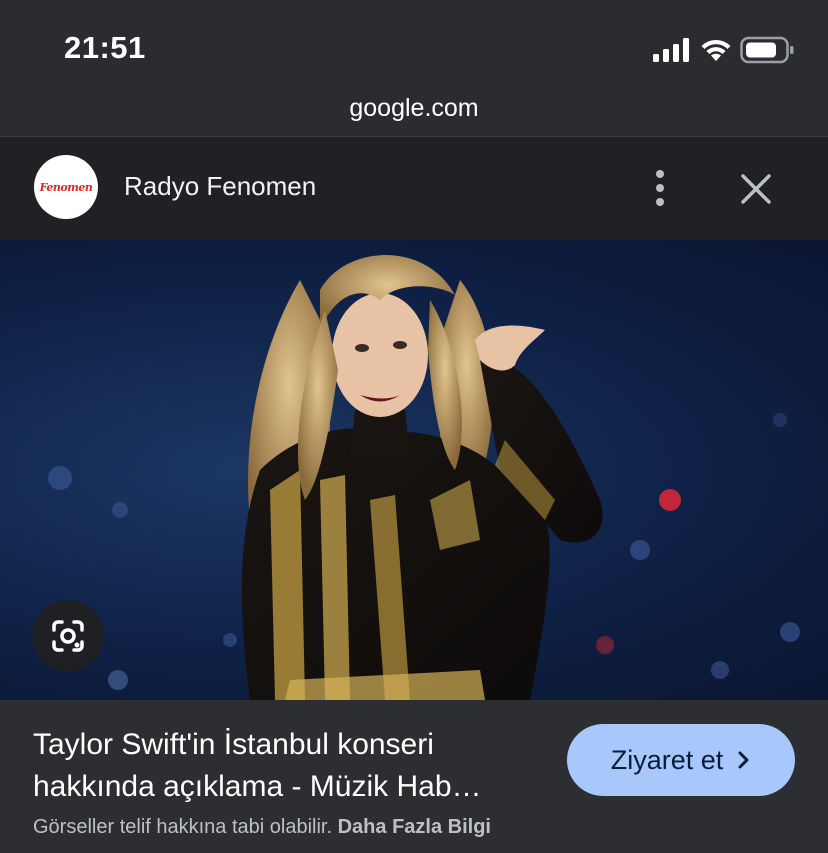  Describe the element at coordinates (414, 108) in the screenshot. I see `url-text: google.com` at that location.